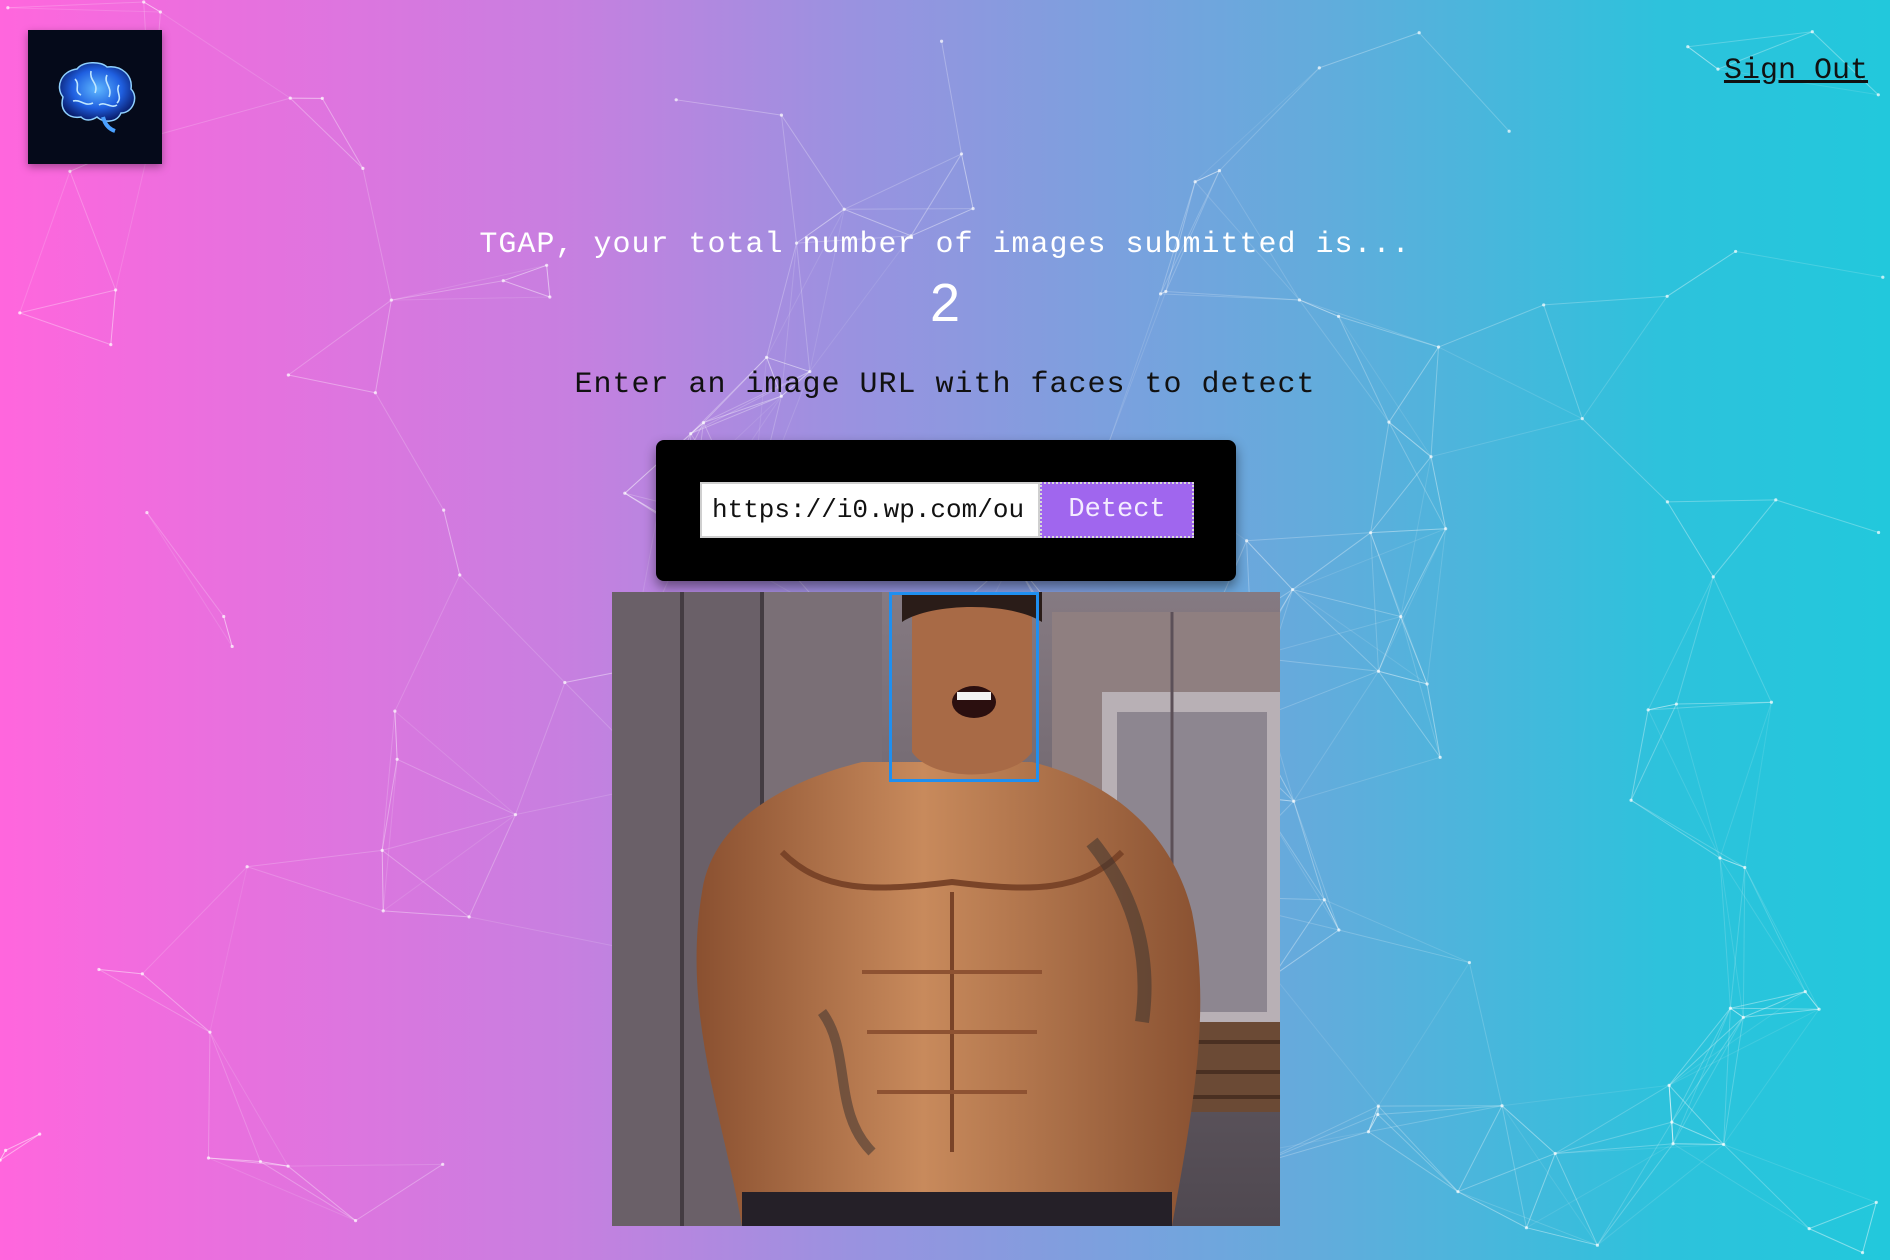 Image resolution: width=1890 pixels, height=1260 pixels. What do you see at coordinates (945, 303) in the screenshot?
I see `rank-count: 2` at bounding box center [945, 303].